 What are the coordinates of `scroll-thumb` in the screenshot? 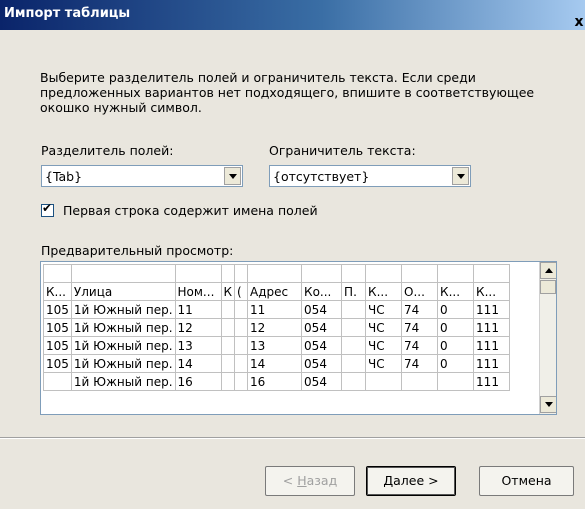 It's located at (548, 287).